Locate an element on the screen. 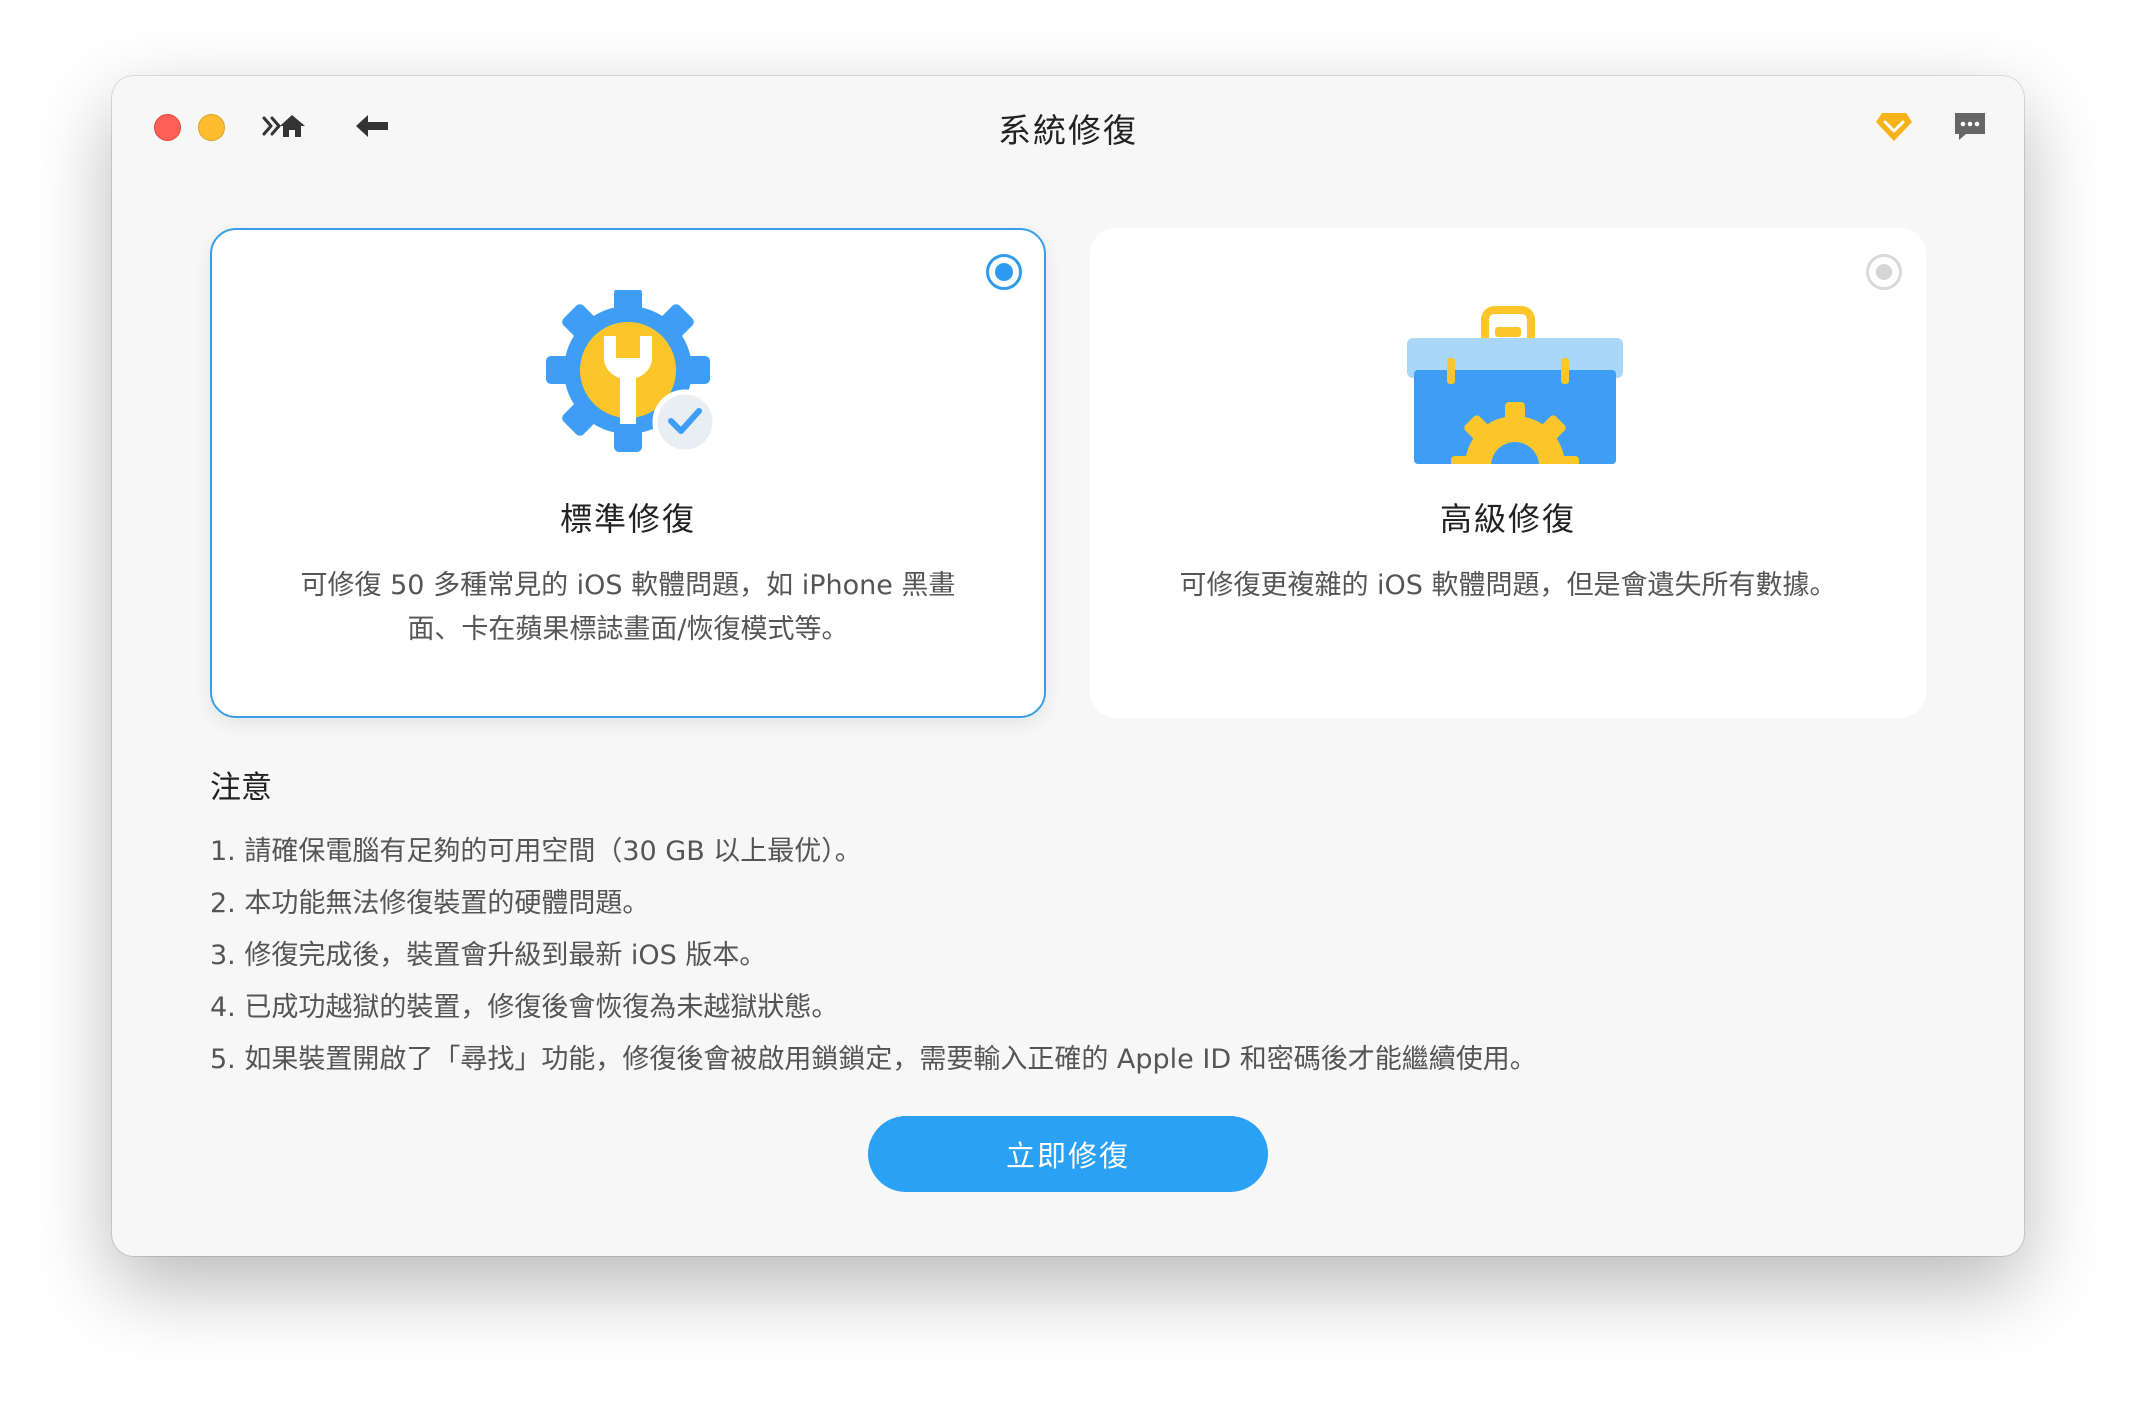 Image resolution: width=2136 pixels, height=1404 pixels. repair-now-button: 立即修復 is located at coordinates (1068, 1154).